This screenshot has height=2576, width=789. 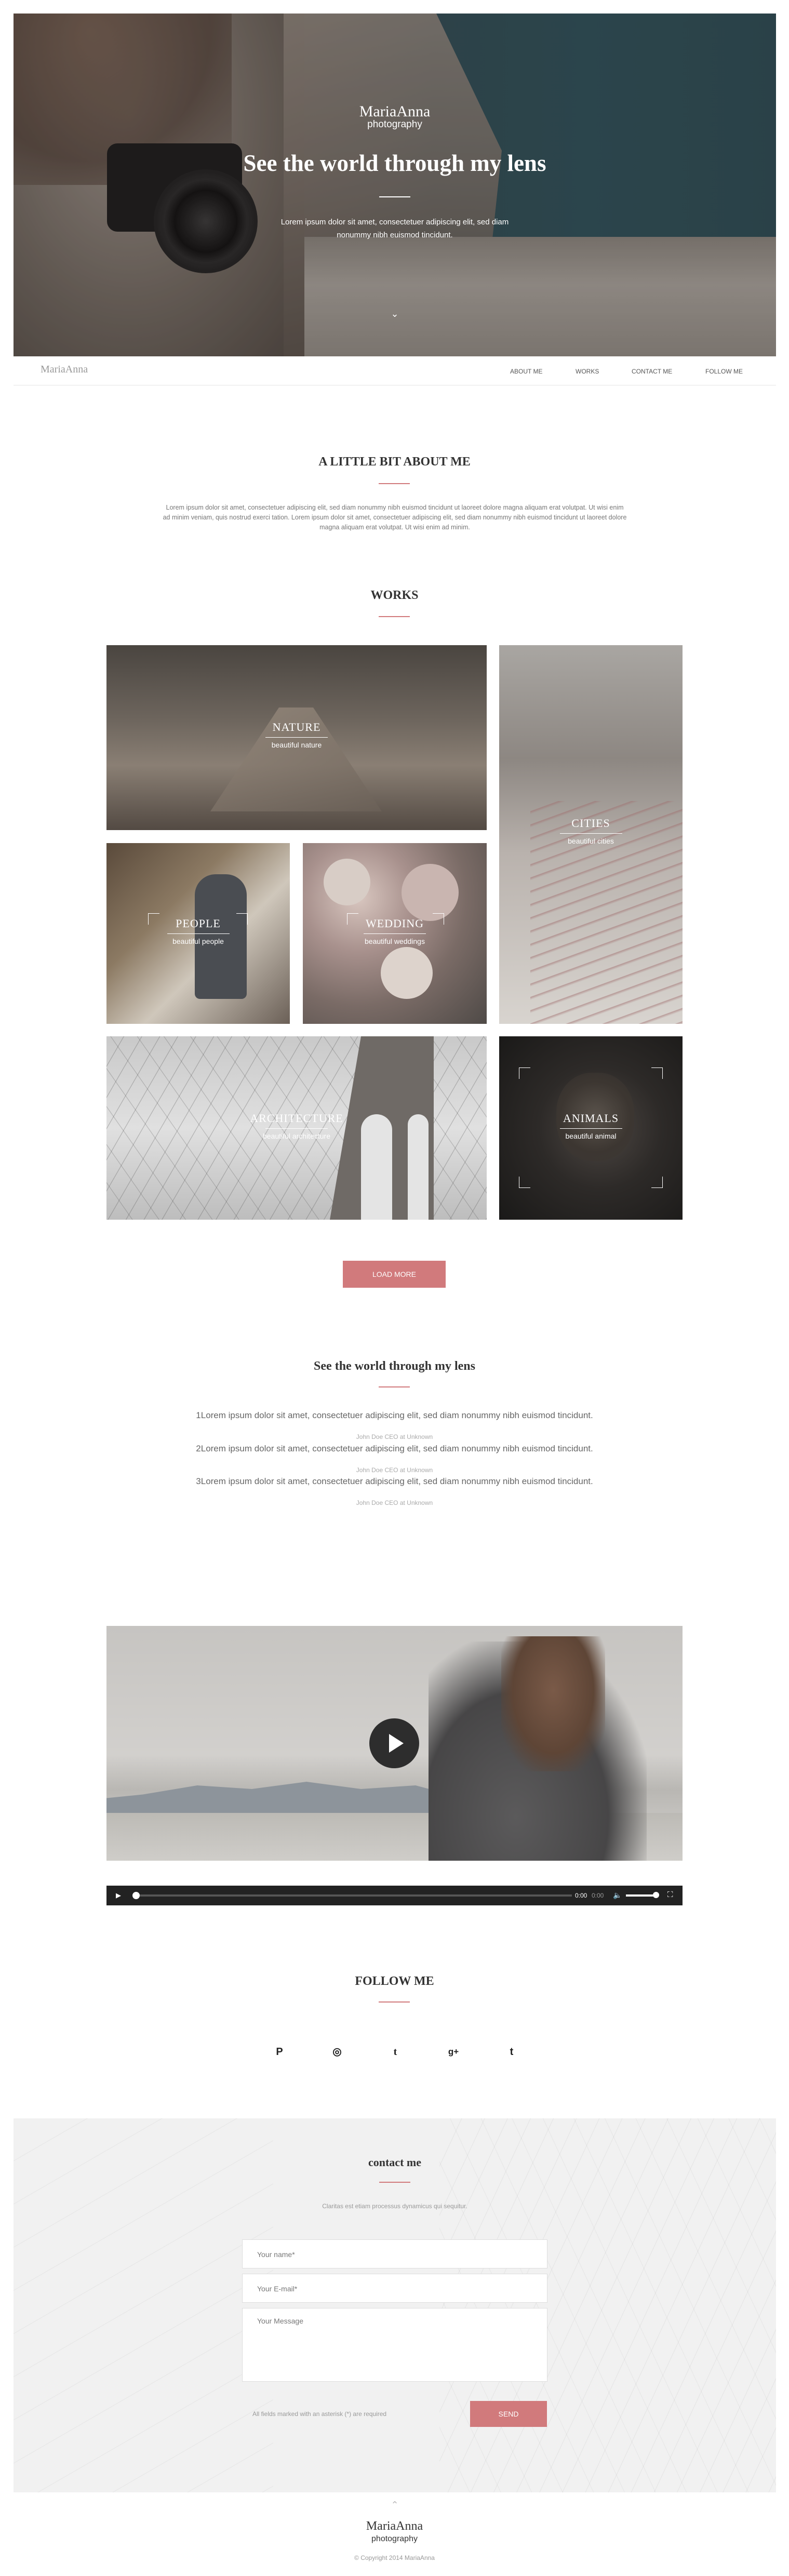 I want to click on hero-title: See the world through my lens, so click(x=394, y=163).